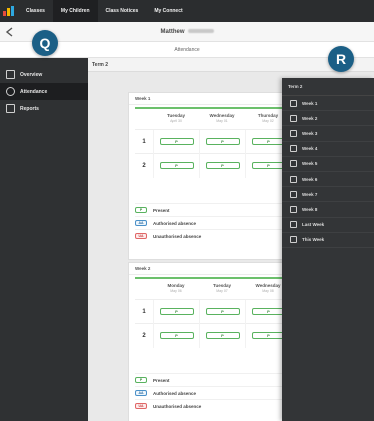 Image resolution: width=374 pixels, height=421 pixels. Describe the element at coordinates (10, 91) in the screenshot. I see `clock-icon` at that location.